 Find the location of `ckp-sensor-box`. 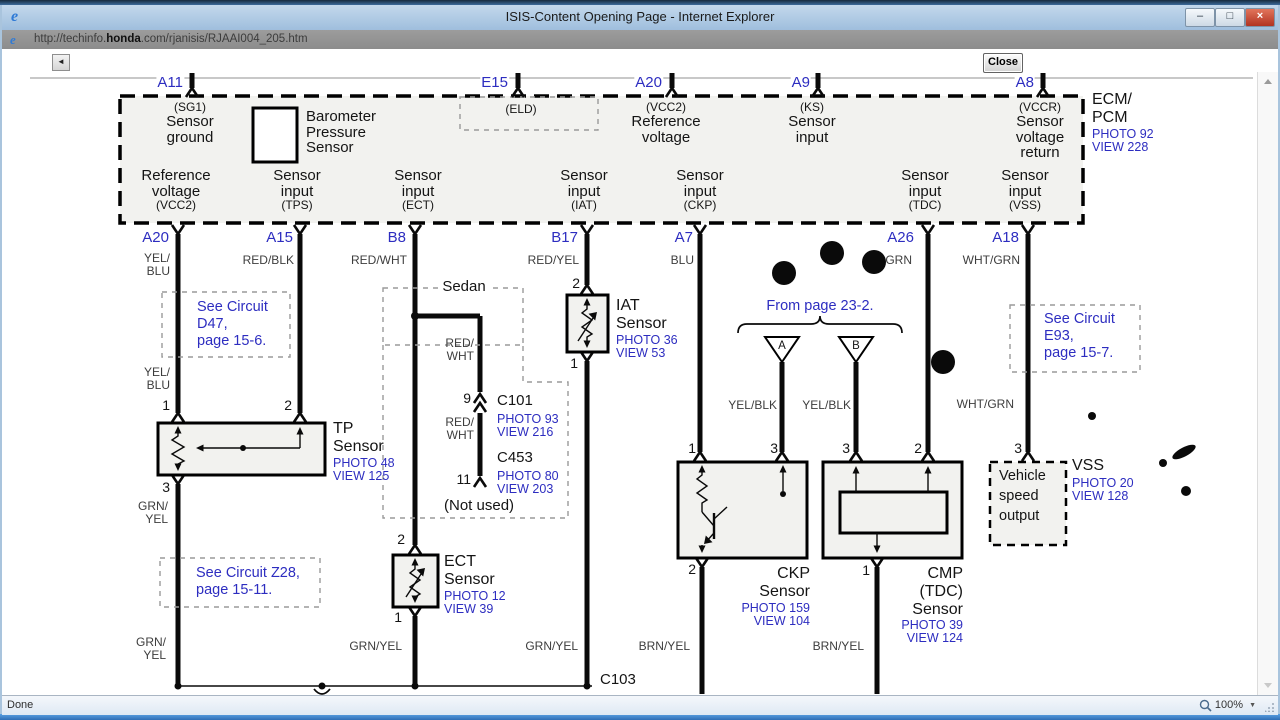

ckp-sensor-box is located at coordinates (742, 510).